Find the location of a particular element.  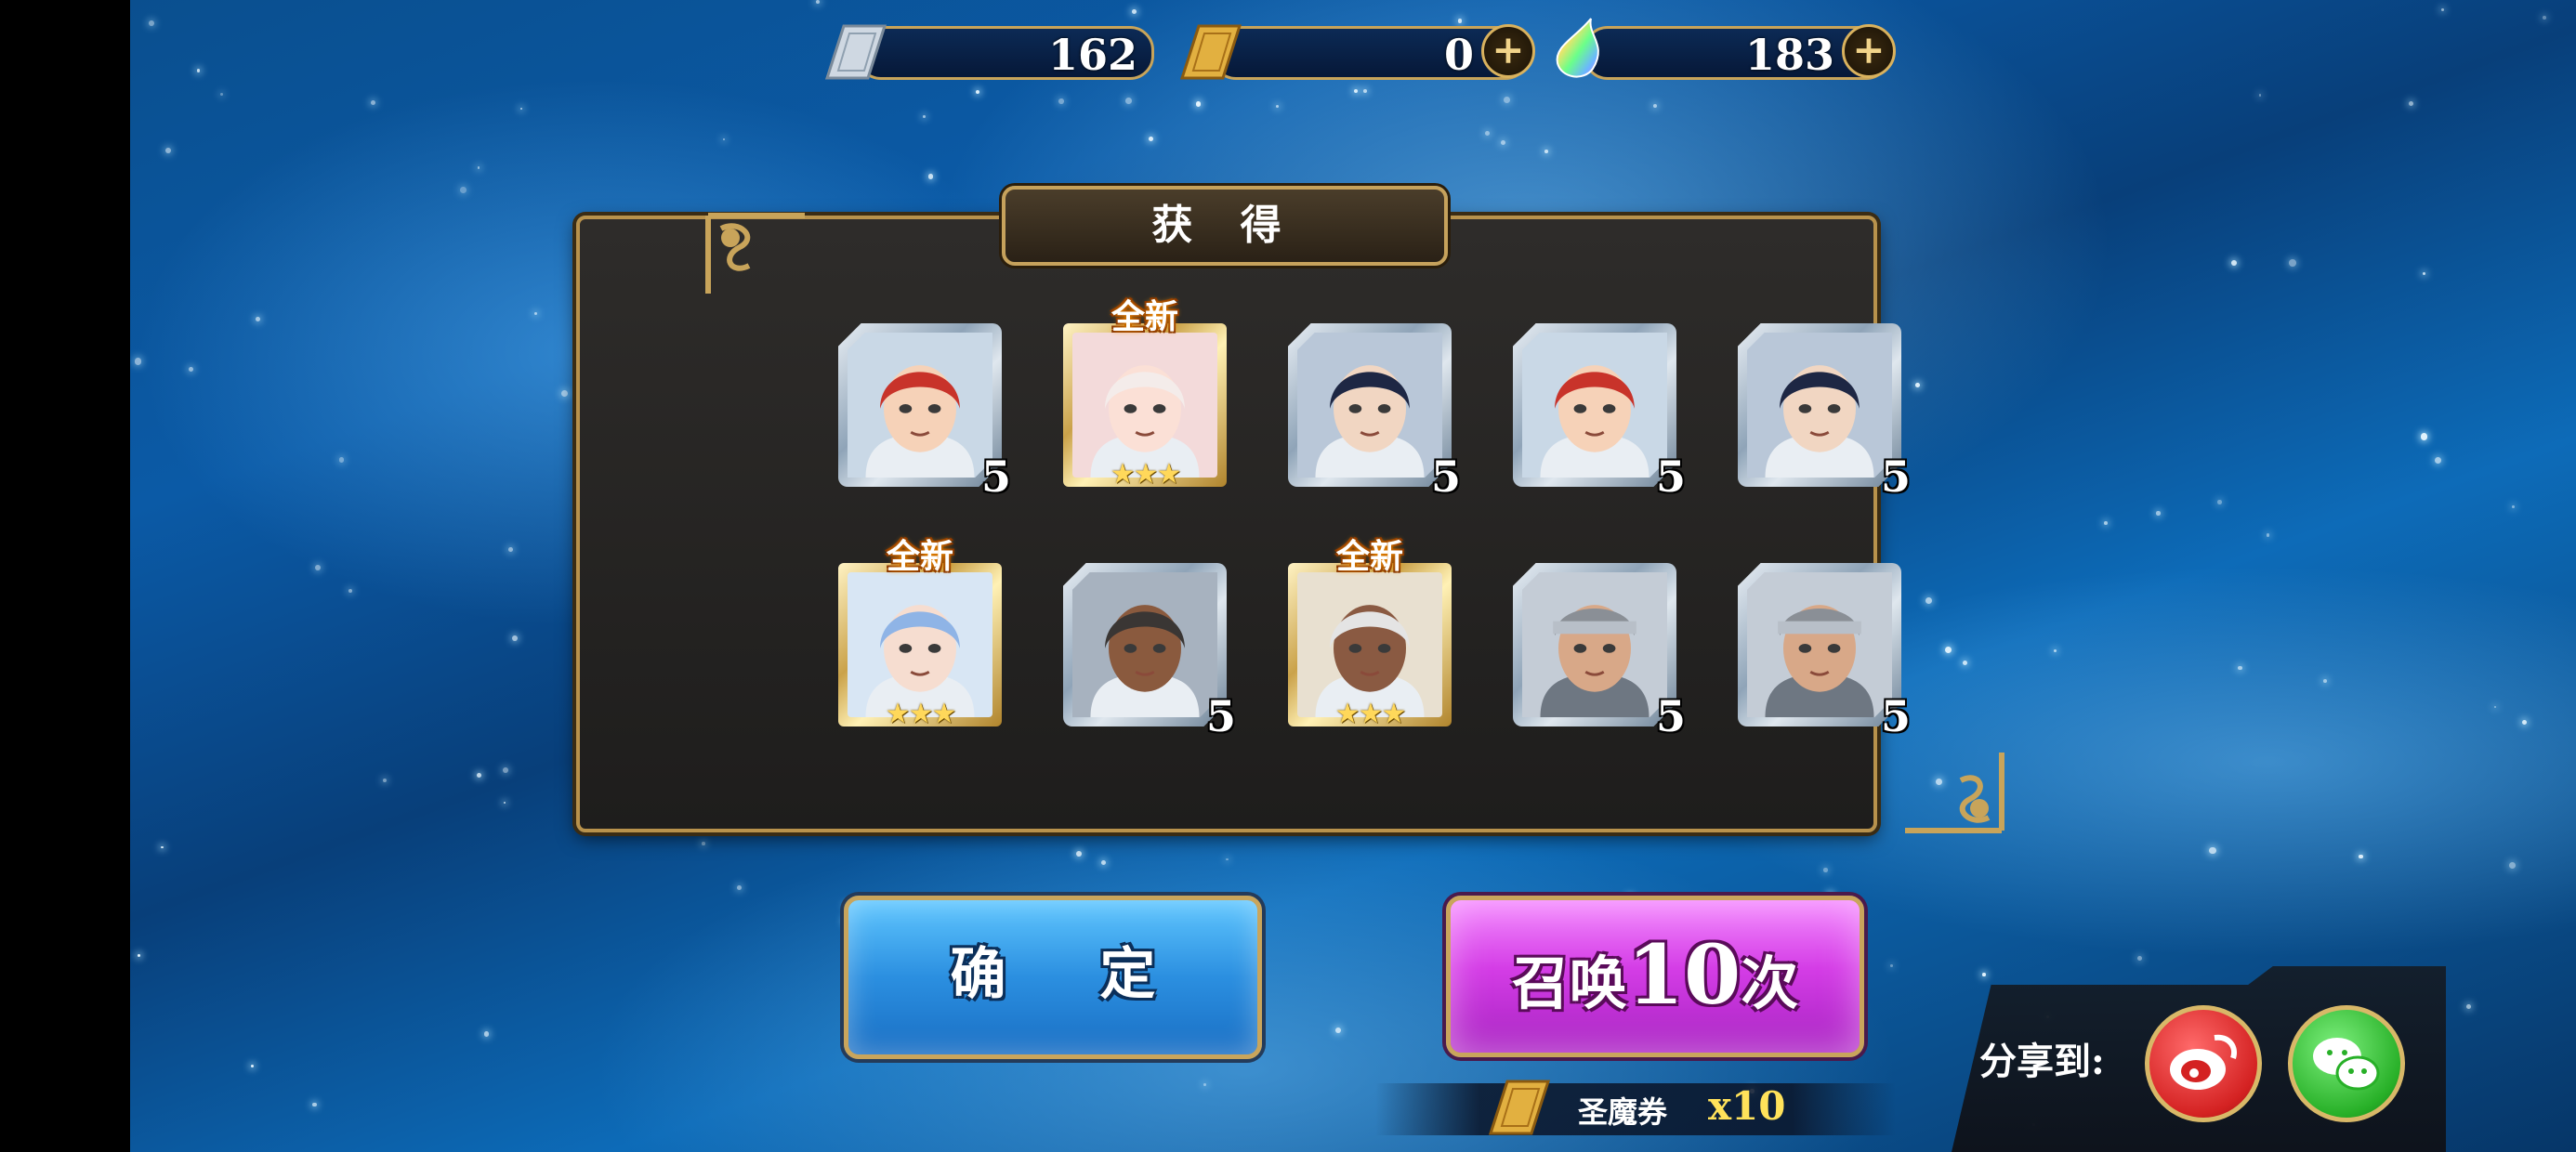

weibo-share-button is located at coordinates (2203, 1063).